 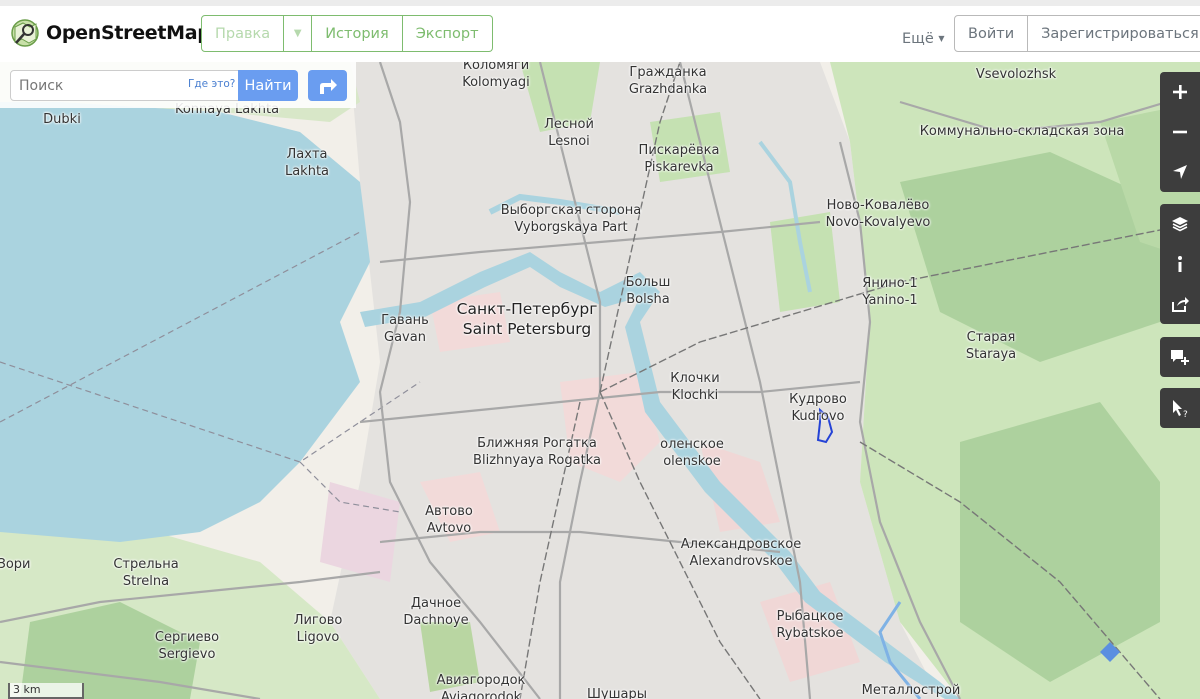 What do you see at coordinates (25, 33) in the screenshot?
I see `osm-logo-icon` at bounding box center [25, 33].